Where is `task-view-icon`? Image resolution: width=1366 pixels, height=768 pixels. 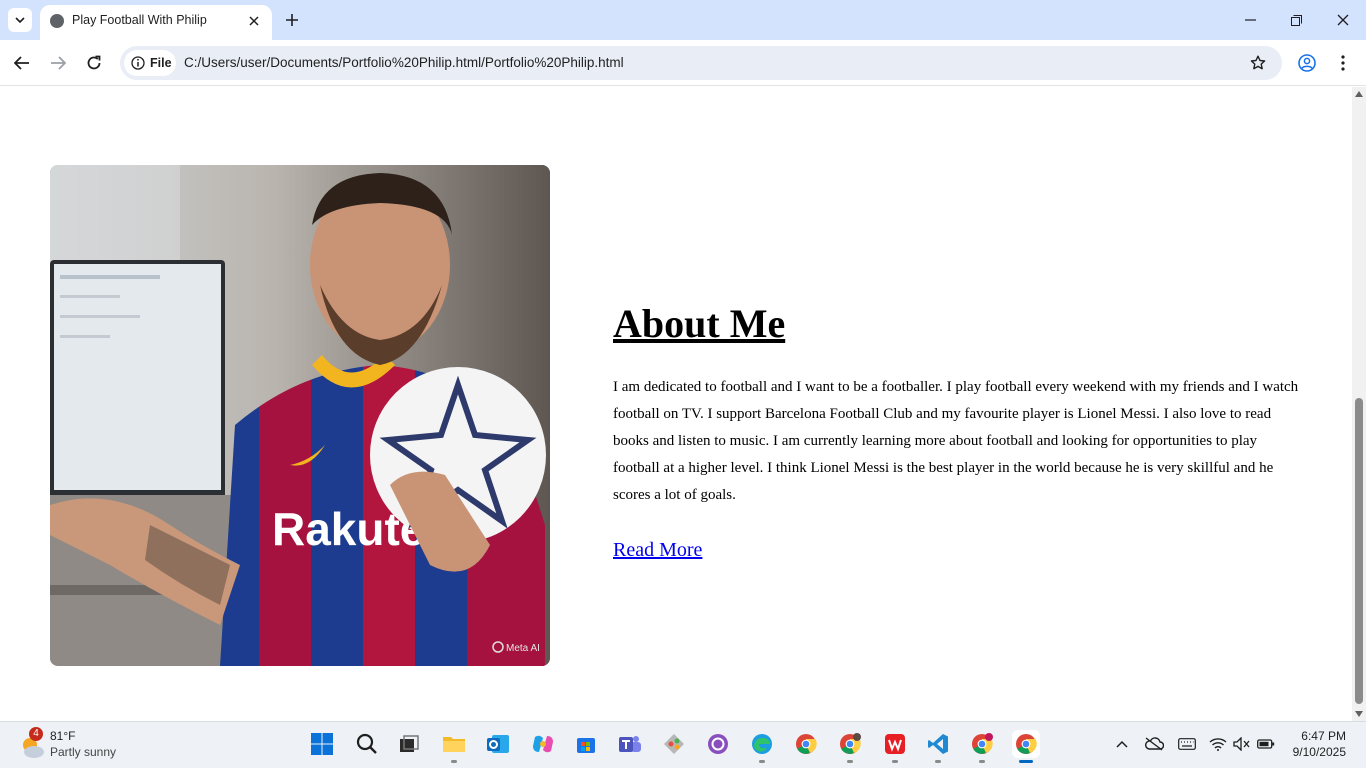 task-view-icon is located at coordinates (409, 743).